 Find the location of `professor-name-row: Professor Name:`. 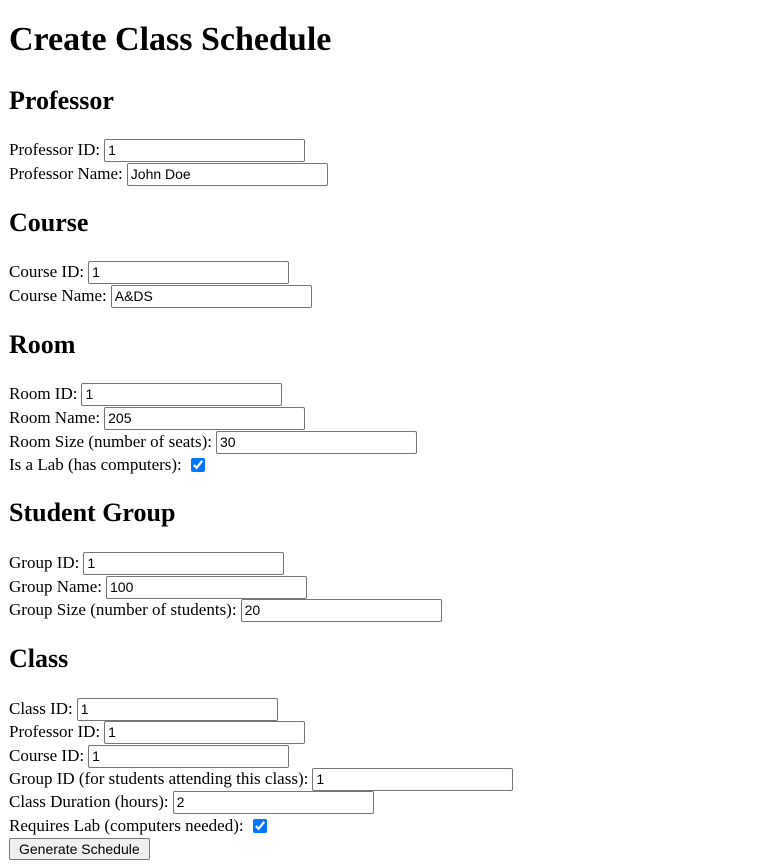

professor-name-row: Professor Name: is located at coordinates (168, 174).